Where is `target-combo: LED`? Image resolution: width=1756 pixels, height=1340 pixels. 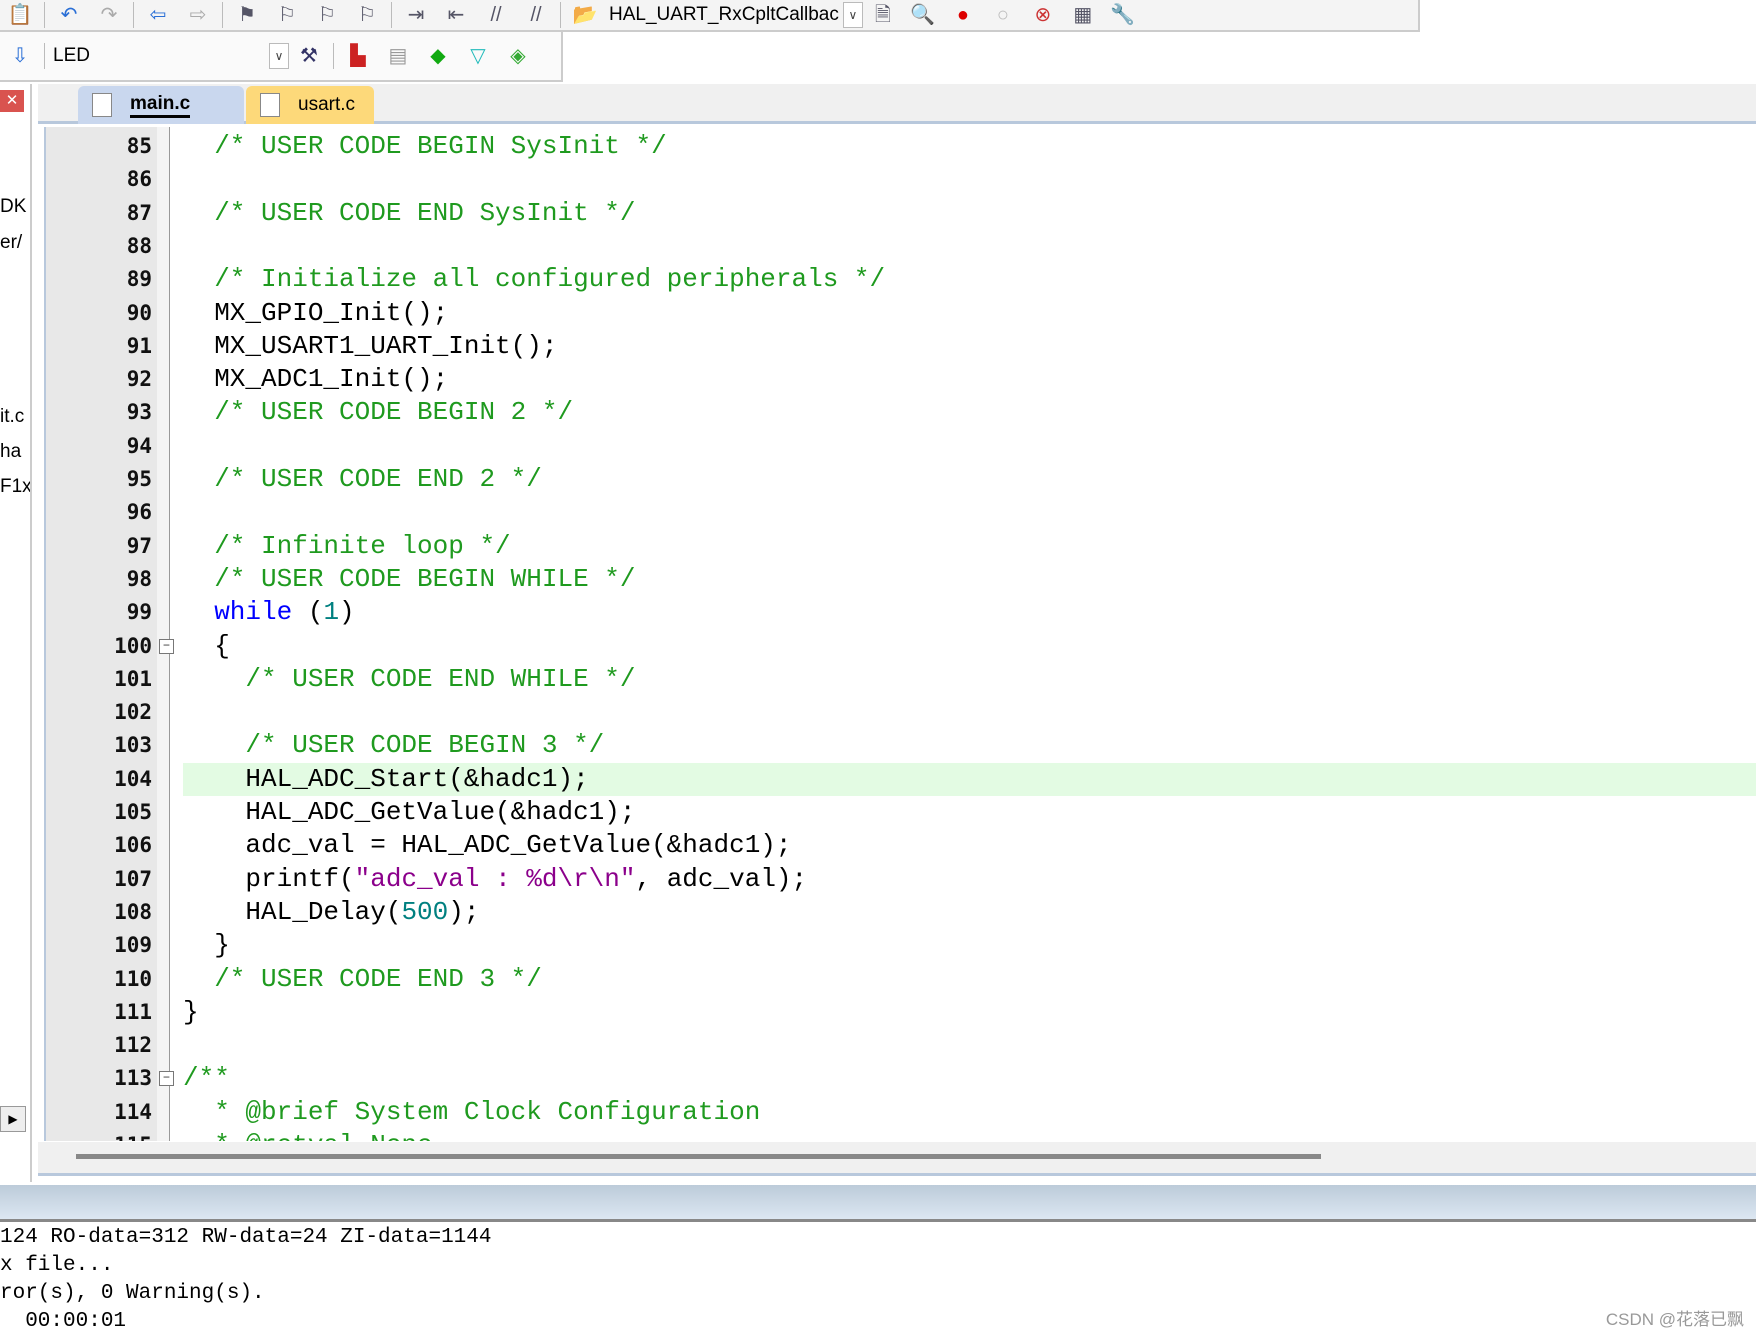
target-combo: LED is located at coordinates (159, 56).